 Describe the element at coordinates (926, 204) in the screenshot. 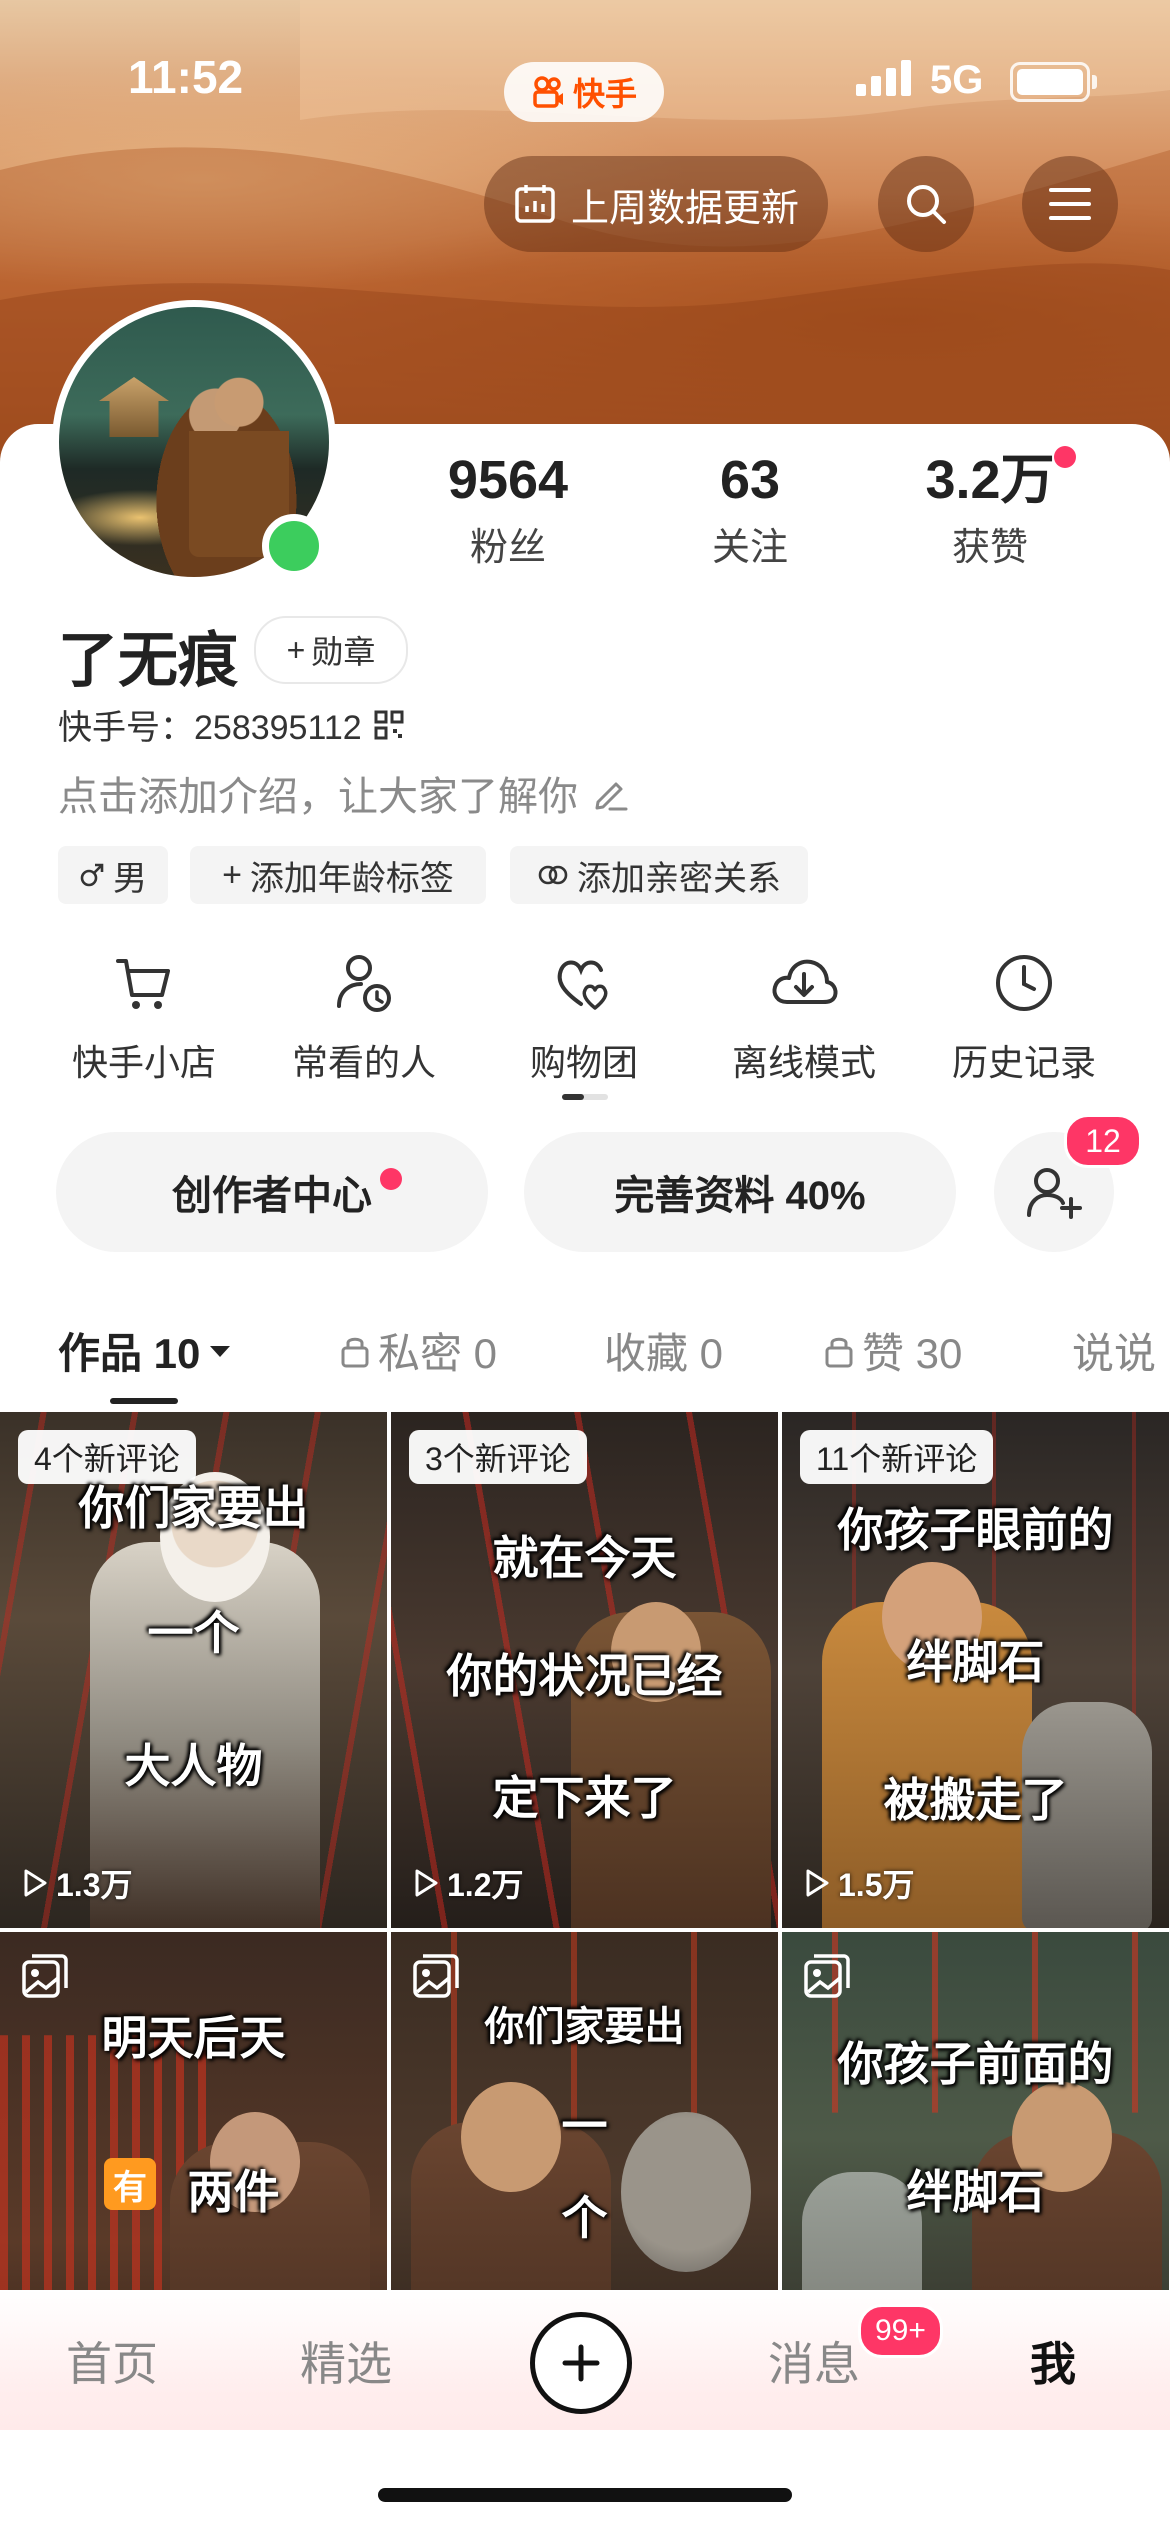

I see `search-button` at that location.